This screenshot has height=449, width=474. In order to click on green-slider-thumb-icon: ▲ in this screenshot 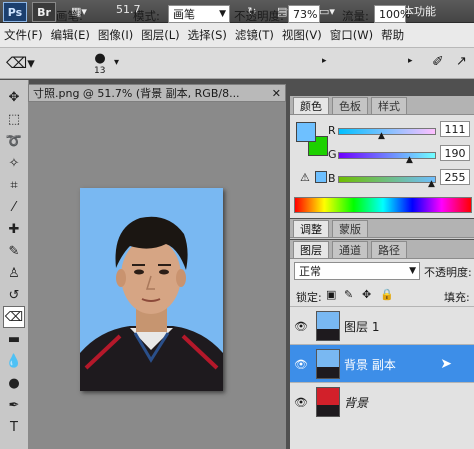, I will do `click(409, 160)`.